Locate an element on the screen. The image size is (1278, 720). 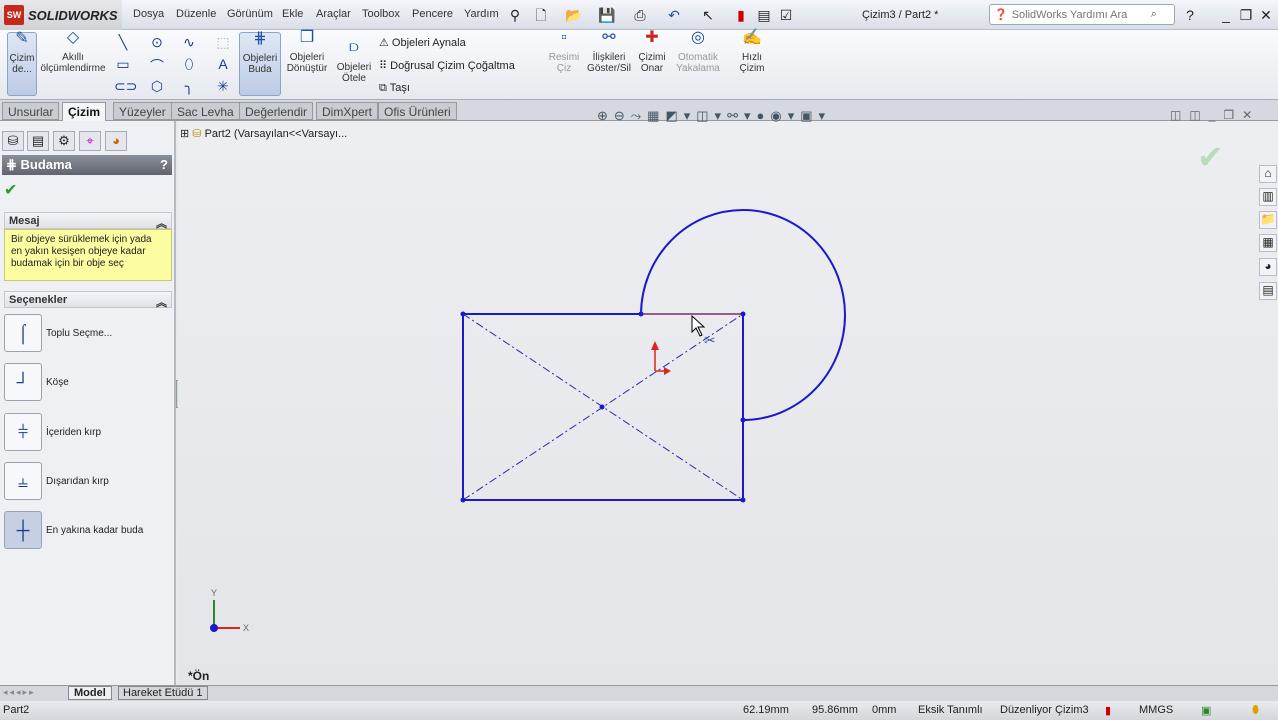
sketch-origin-icon is located at coordinates (661, 358).